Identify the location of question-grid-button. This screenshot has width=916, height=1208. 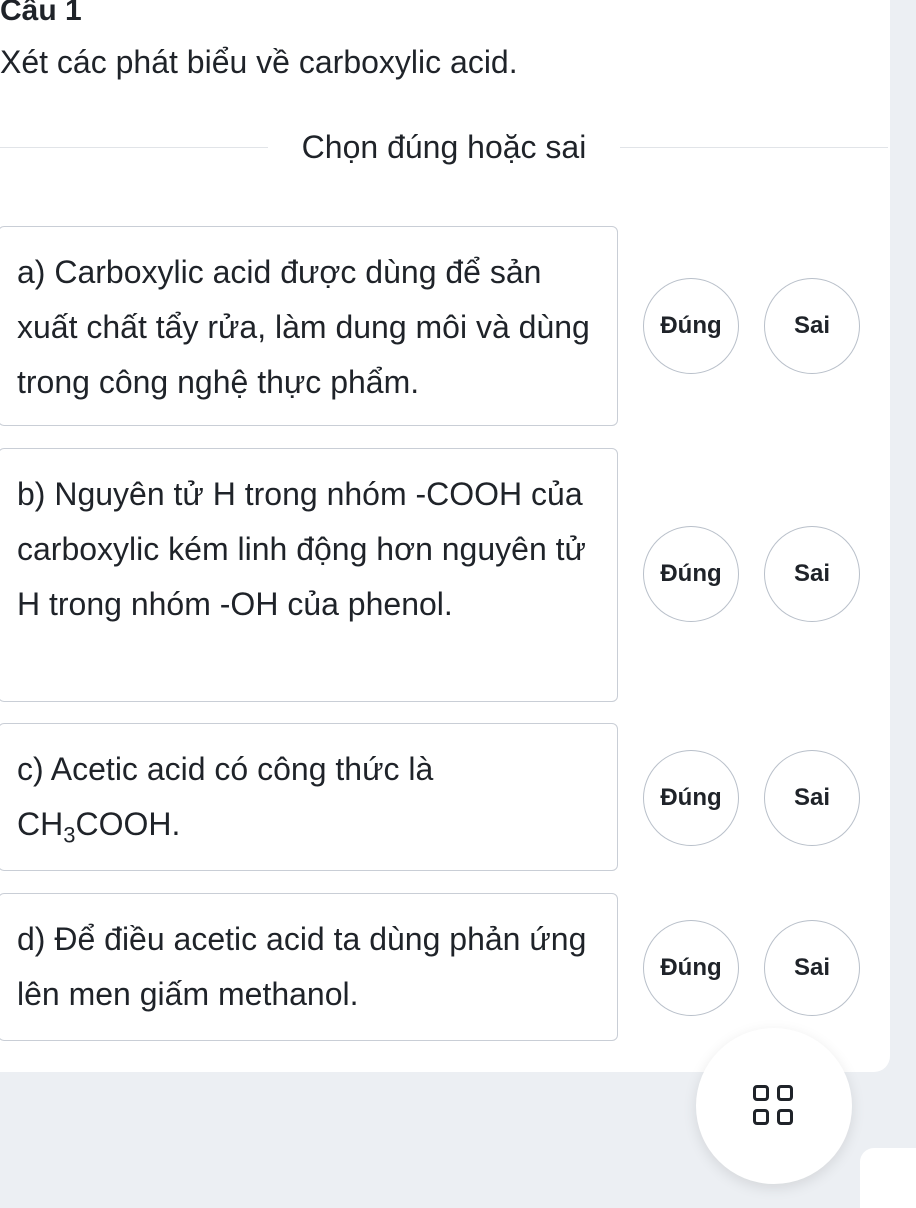
(774, 1106).